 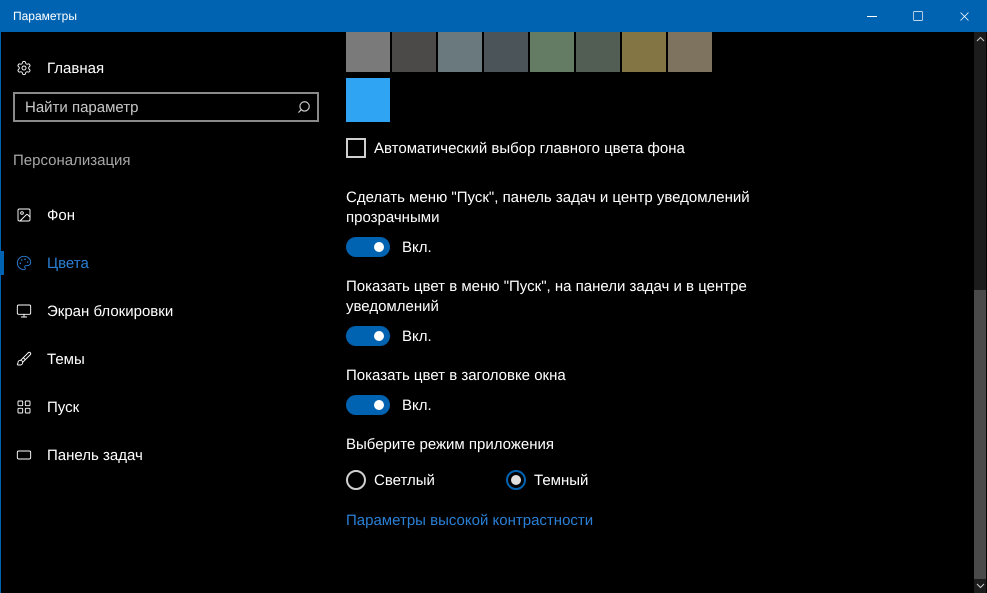 What do you see at coordinates (24, 407) in the screenshot?
I see `grid-icon` at bounding box center [24, 407].